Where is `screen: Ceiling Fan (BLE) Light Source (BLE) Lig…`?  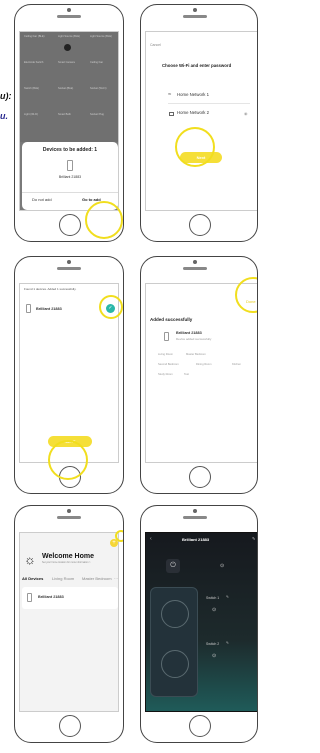 screen: Ceiling Fan (BLE) Light Source (BLE) Lig… is located at coordinates (69, 121).